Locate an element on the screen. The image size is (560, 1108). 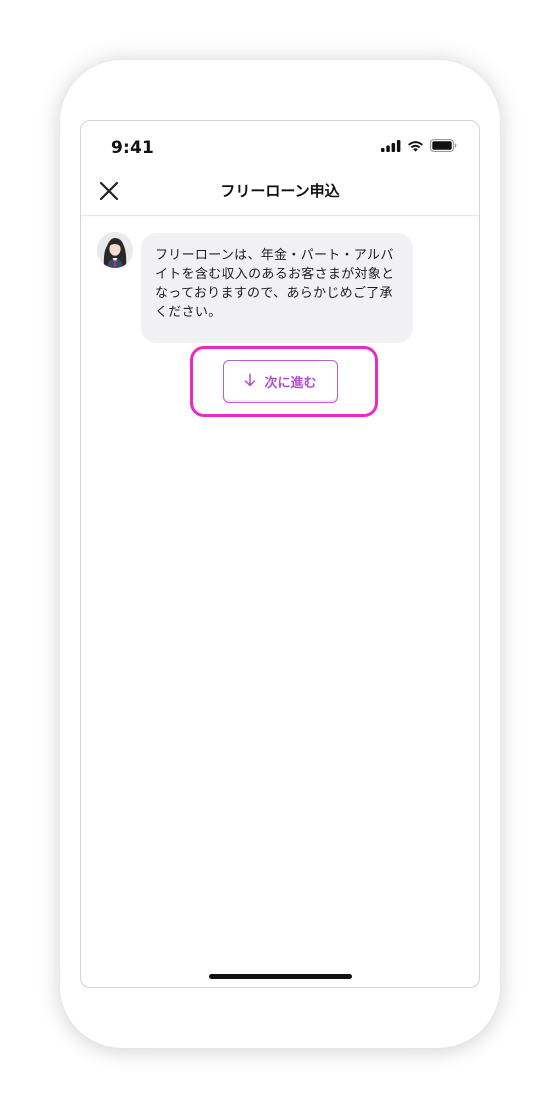
status-icons is located at coordinates (419, 146).